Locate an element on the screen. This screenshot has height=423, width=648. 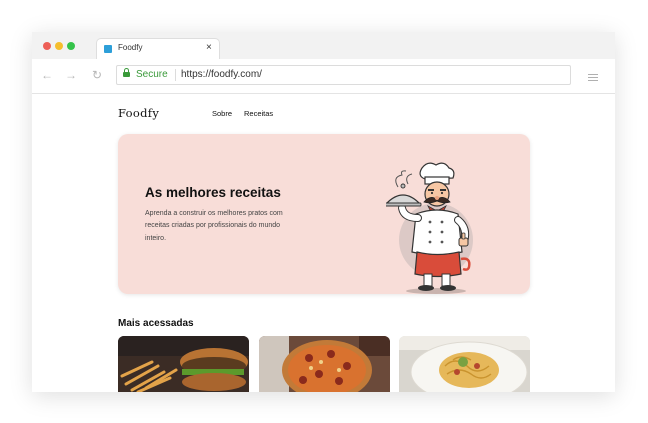
tab-title: Foodfy is located at coordinates (130, 47).